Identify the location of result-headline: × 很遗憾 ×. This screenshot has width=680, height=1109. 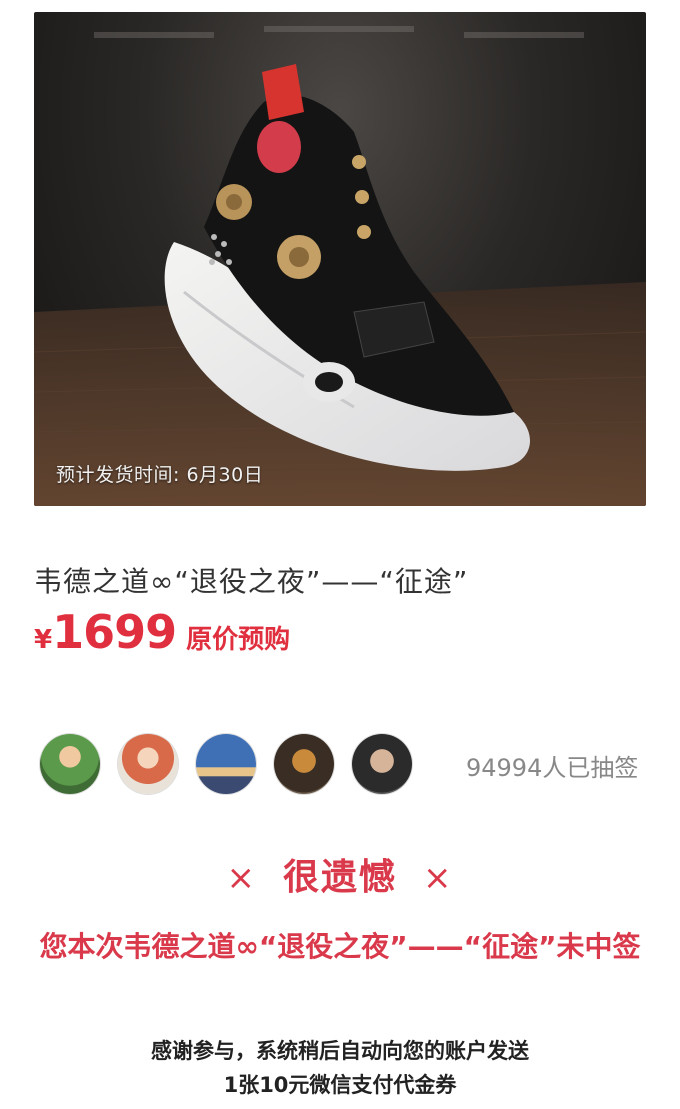
(340, 874).